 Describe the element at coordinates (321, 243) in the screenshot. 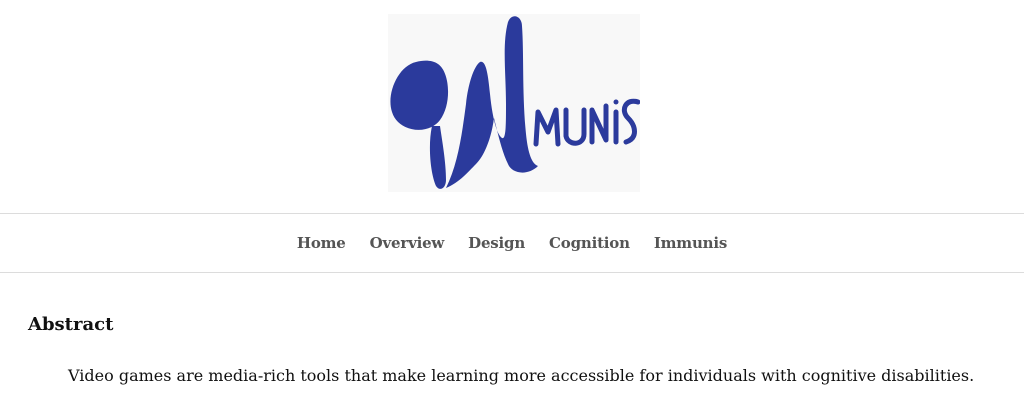

I see `nav-item-home: Home` at that location.